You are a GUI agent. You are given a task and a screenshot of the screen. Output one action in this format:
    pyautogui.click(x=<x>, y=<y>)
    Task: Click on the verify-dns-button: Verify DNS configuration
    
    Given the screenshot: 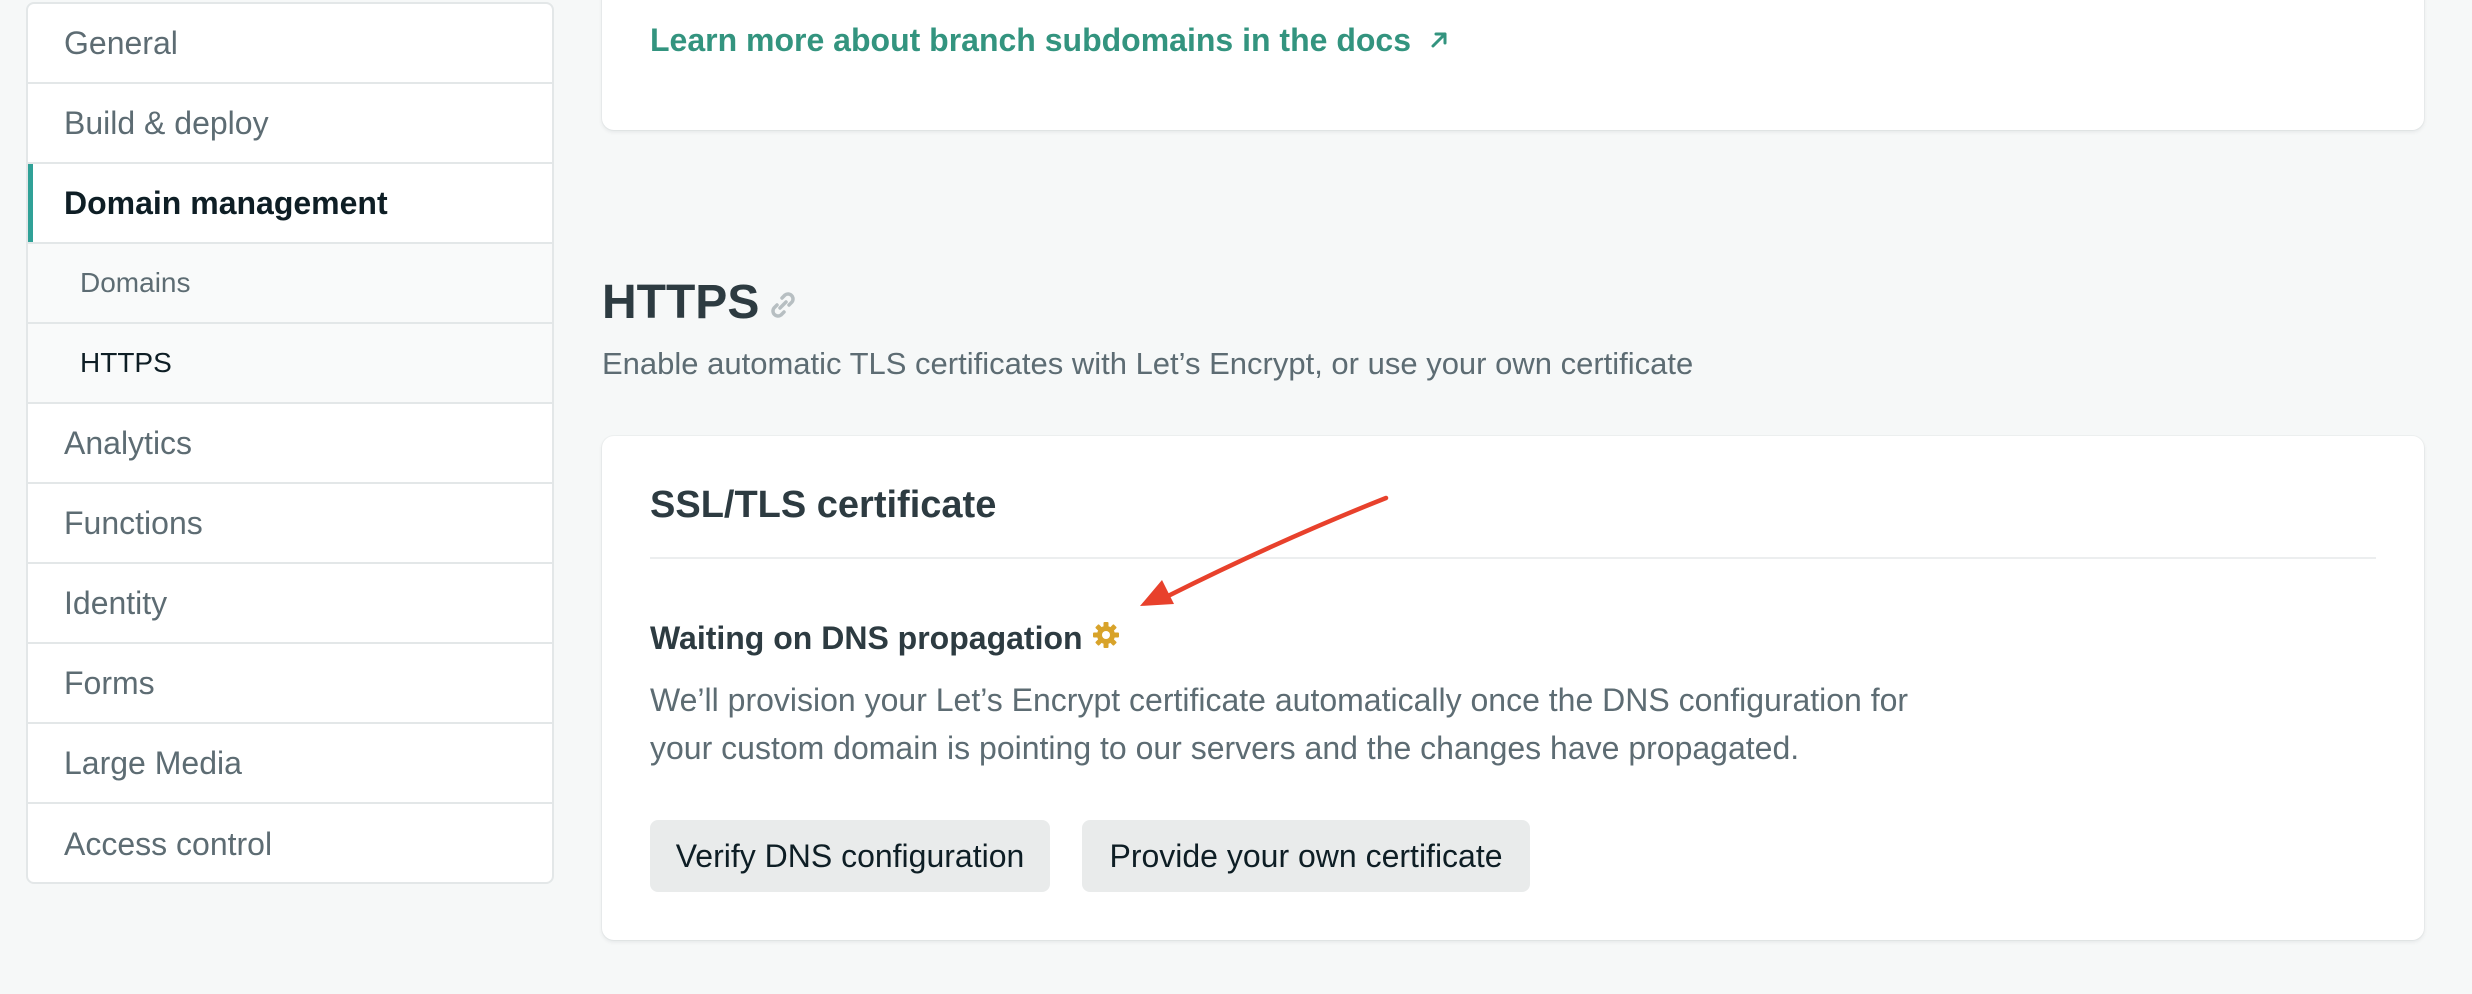 What is the action you would take?
    pyautogui.click(x=850, y=856)
    